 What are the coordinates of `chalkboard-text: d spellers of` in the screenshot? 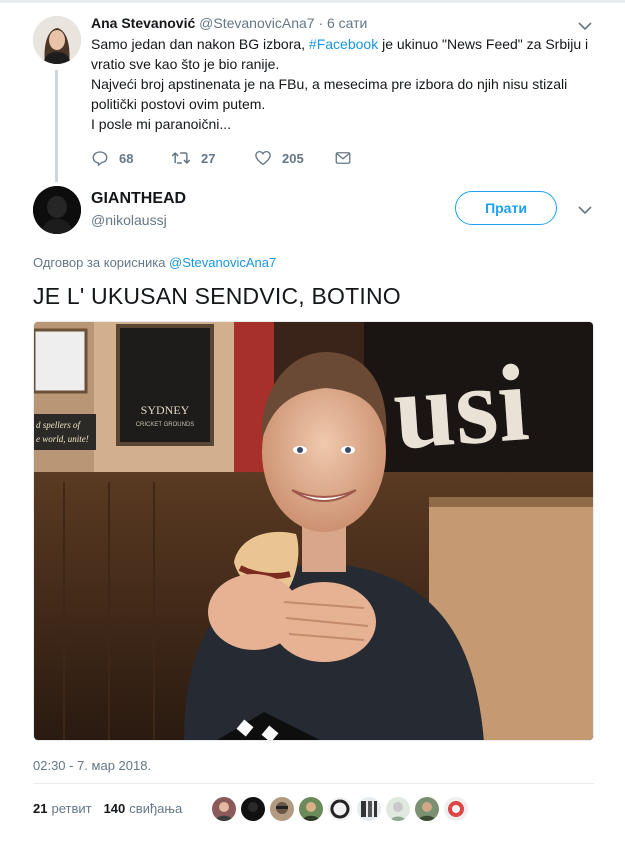 It's located at (58, 425).